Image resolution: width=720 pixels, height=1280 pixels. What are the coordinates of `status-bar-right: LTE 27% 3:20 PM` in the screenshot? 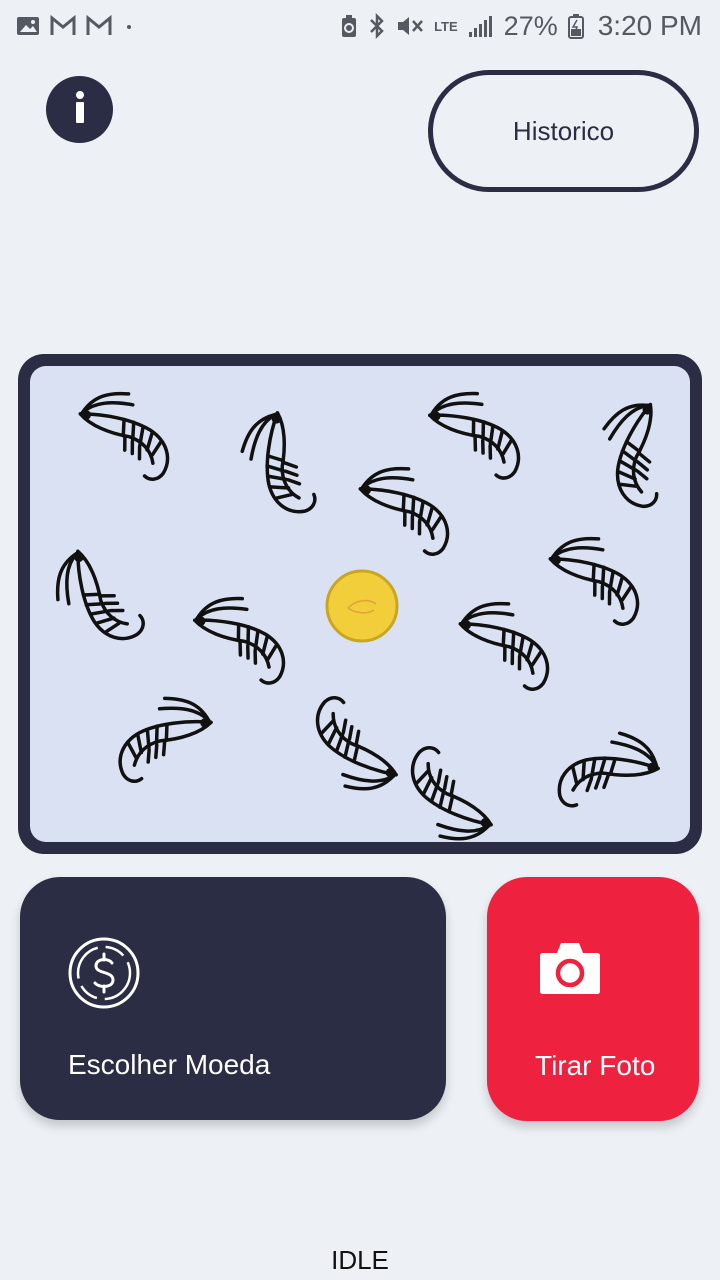 It's located at (521, 26).